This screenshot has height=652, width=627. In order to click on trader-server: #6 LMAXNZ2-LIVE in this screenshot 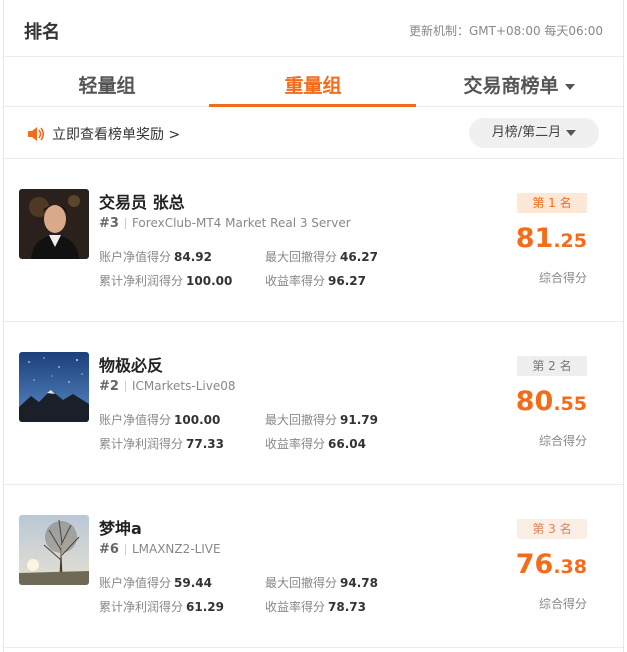, I will do `click(160, 549)`.